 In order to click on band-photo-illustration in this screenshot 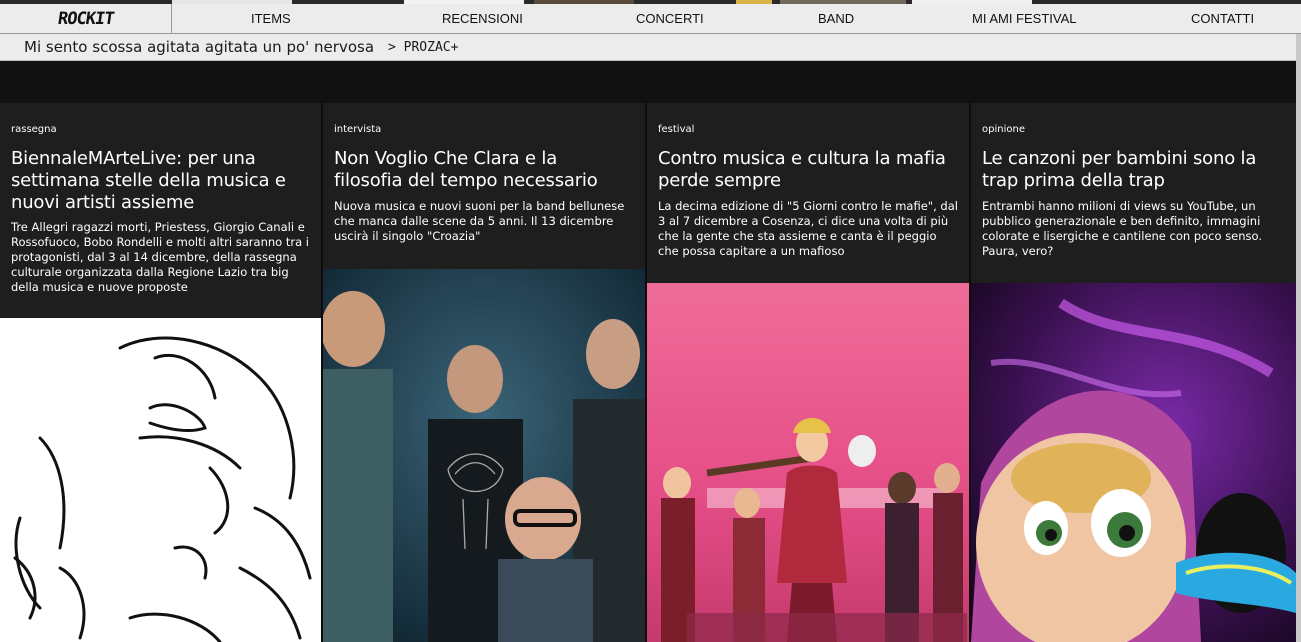, I will do `click(484, 455)`.